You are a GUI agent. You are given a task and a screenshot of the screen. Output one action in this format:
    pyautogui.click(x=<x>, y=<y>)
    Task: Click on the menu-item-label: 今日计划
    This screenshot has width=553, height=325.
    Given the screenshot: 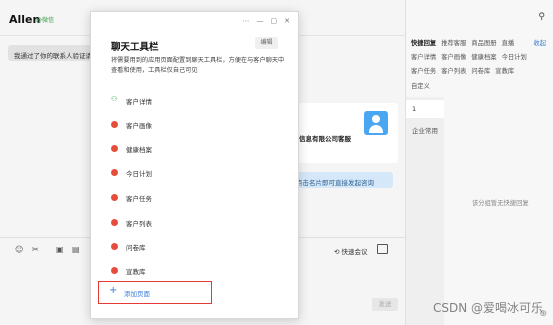 What is the action you would take?
    pyautogui.click(x=139, y=174)
    